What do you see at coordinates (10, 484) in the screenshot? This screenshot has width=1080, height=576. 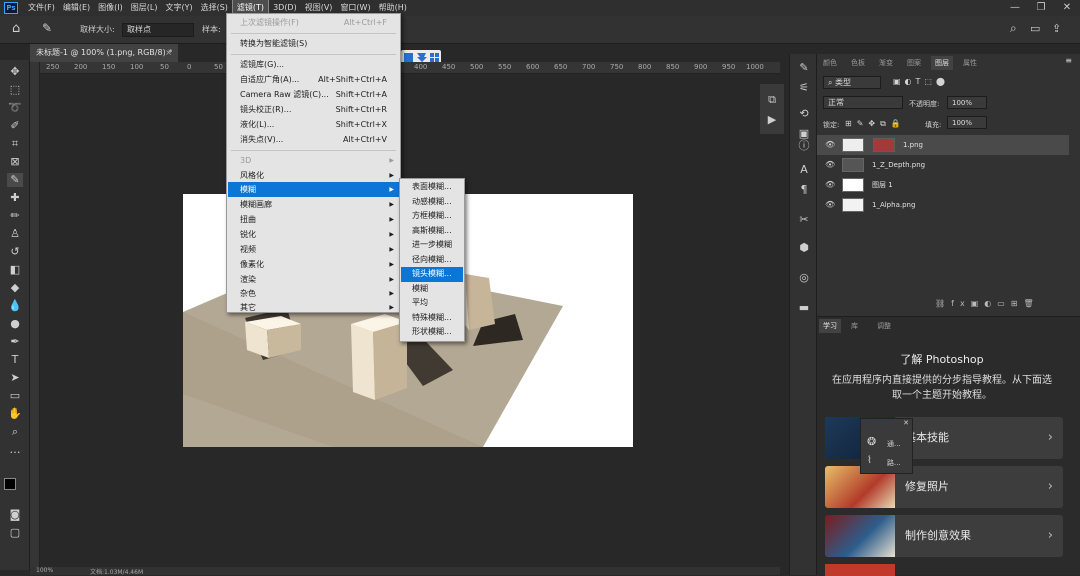 I see `foreground-color-swatch` at bounding box center [10, 484].